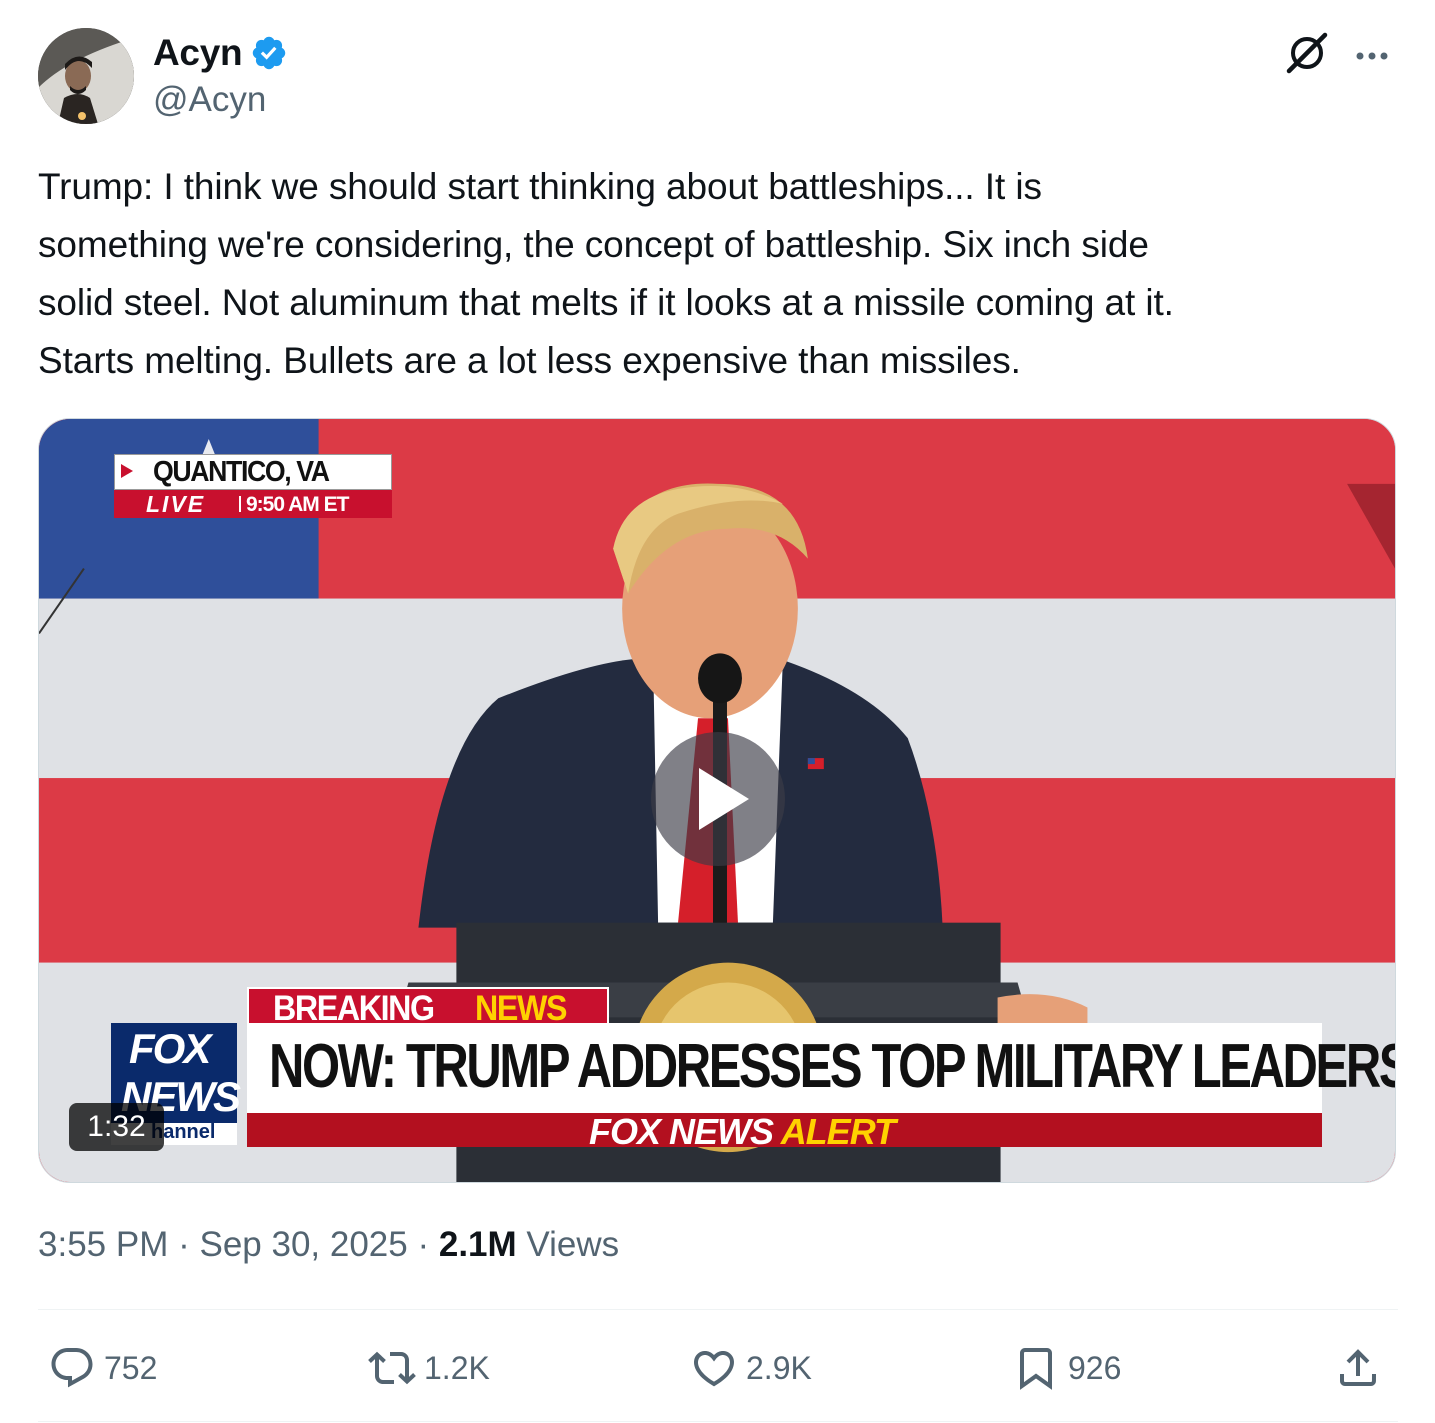 The image size is (1435, 1423). What do you see at coordinates (303, 1244) in the screenshot?
I see `tweet-date: Sep 30, 2025` at bounding box center [303, 1244].